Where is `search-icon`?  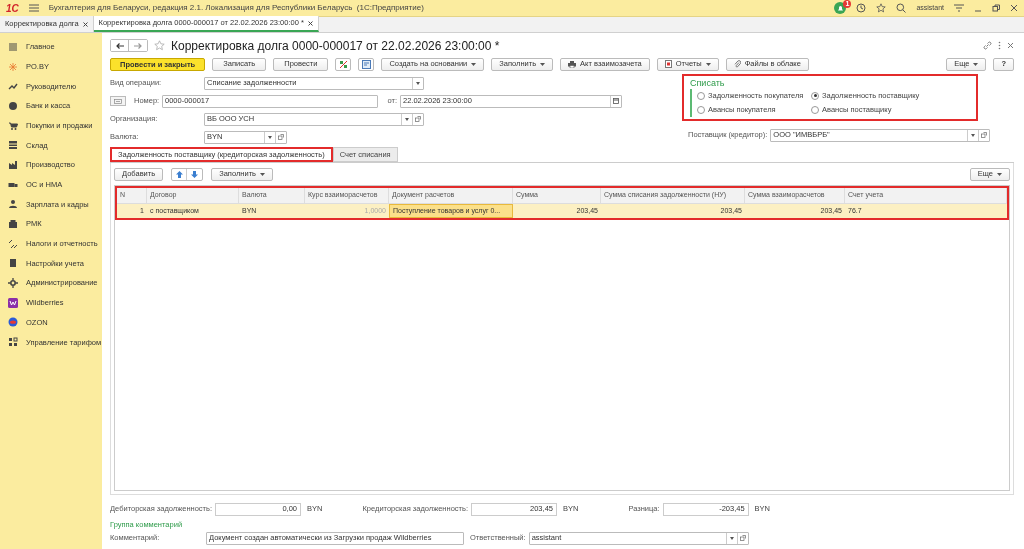
search-icon is located at coordinates (901, 8).